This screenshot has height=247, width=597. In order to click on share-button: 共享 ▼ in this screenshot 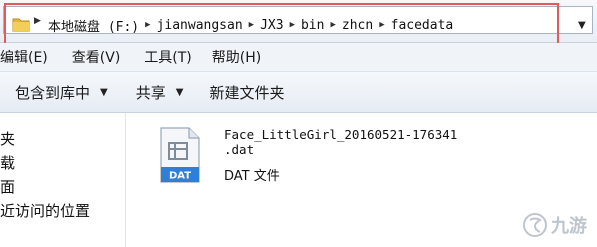, I will do `click(160, 92)`.